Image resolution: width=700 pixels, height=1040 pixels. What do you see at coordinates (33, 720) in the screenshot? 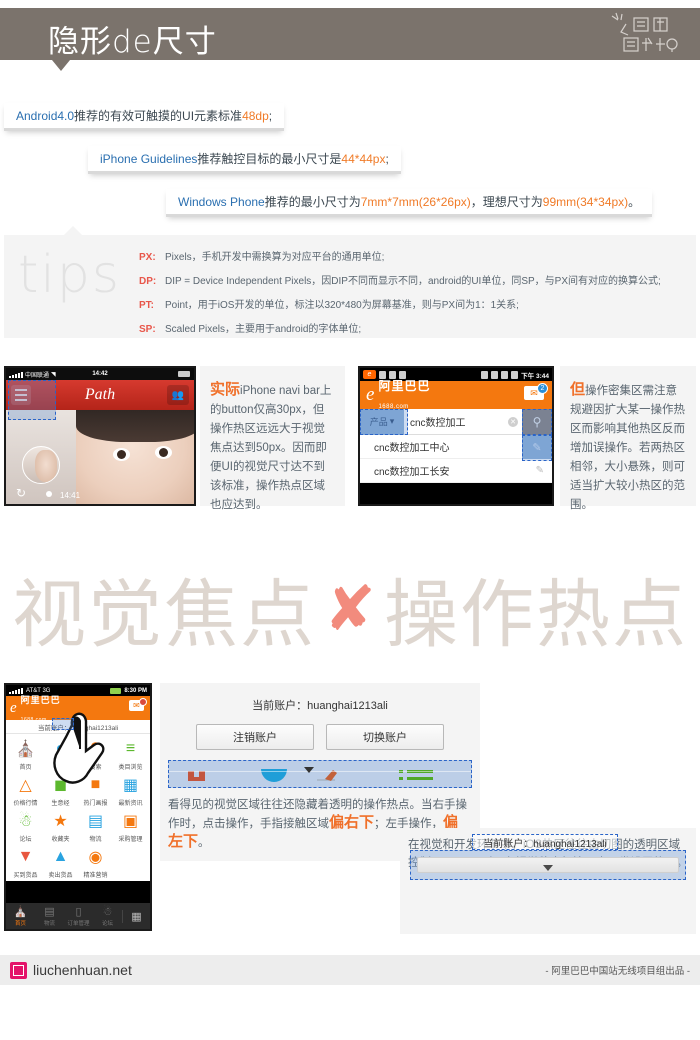
I see `brand-domain: 1688.com` at bounding box center [33, 720].